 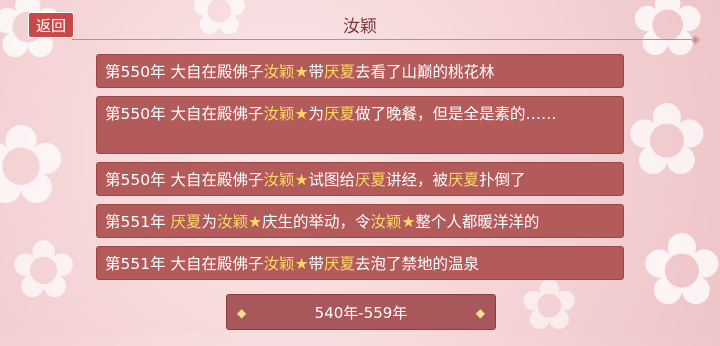 I want to click on ornament-icon: ◈, so click(x=695, y=39).